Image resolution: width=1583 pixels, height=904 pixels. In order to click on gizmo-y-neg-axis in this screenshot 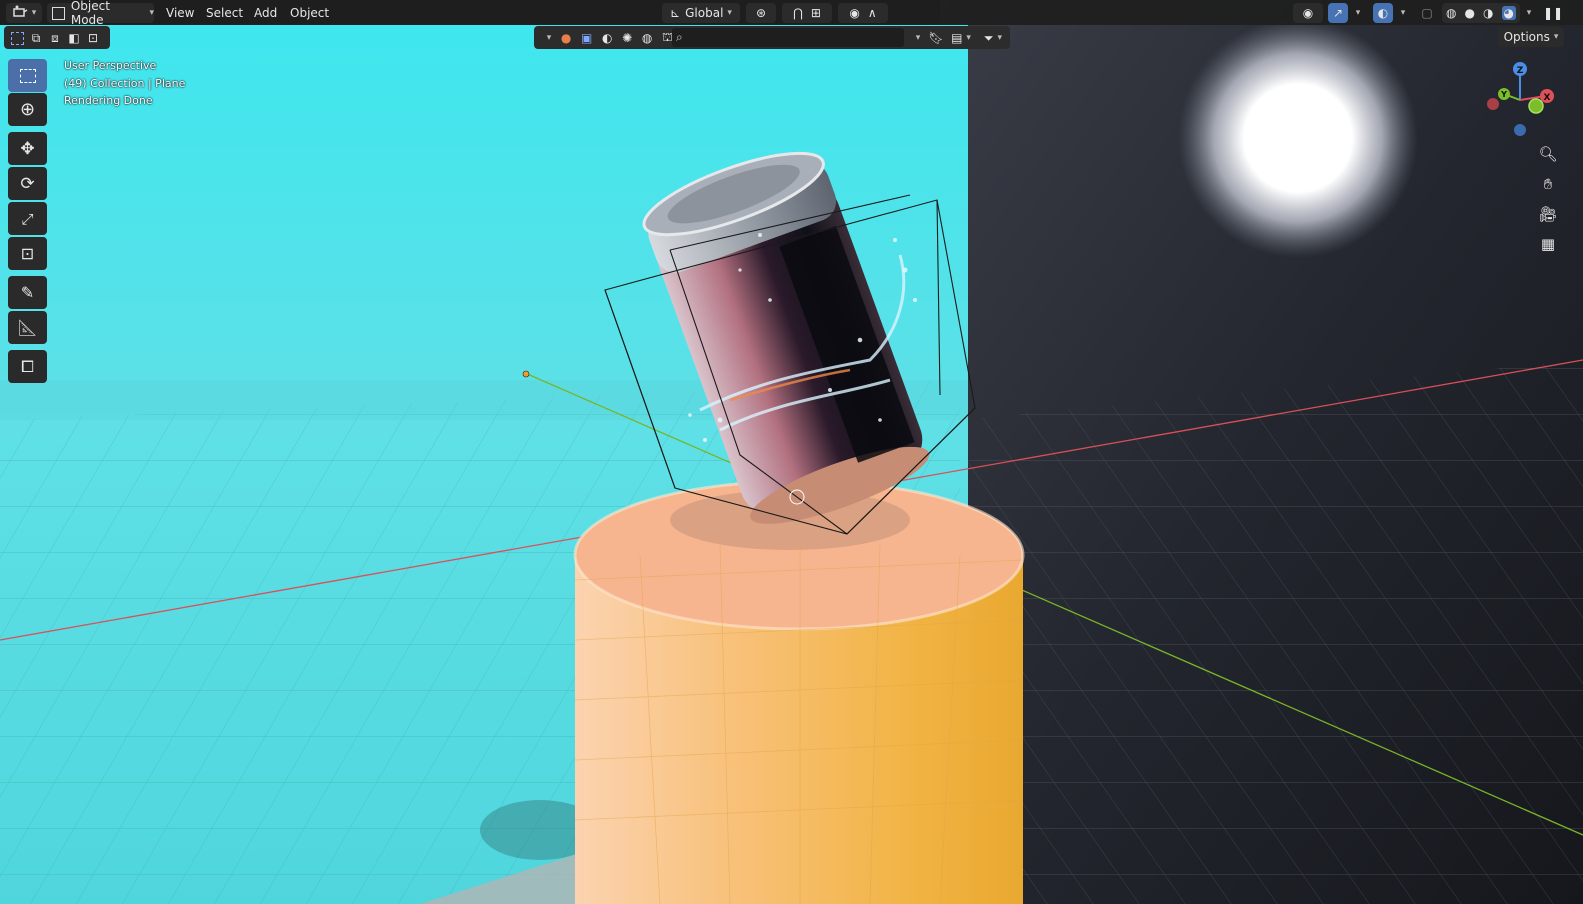, I will do `click(1536, 106)`.